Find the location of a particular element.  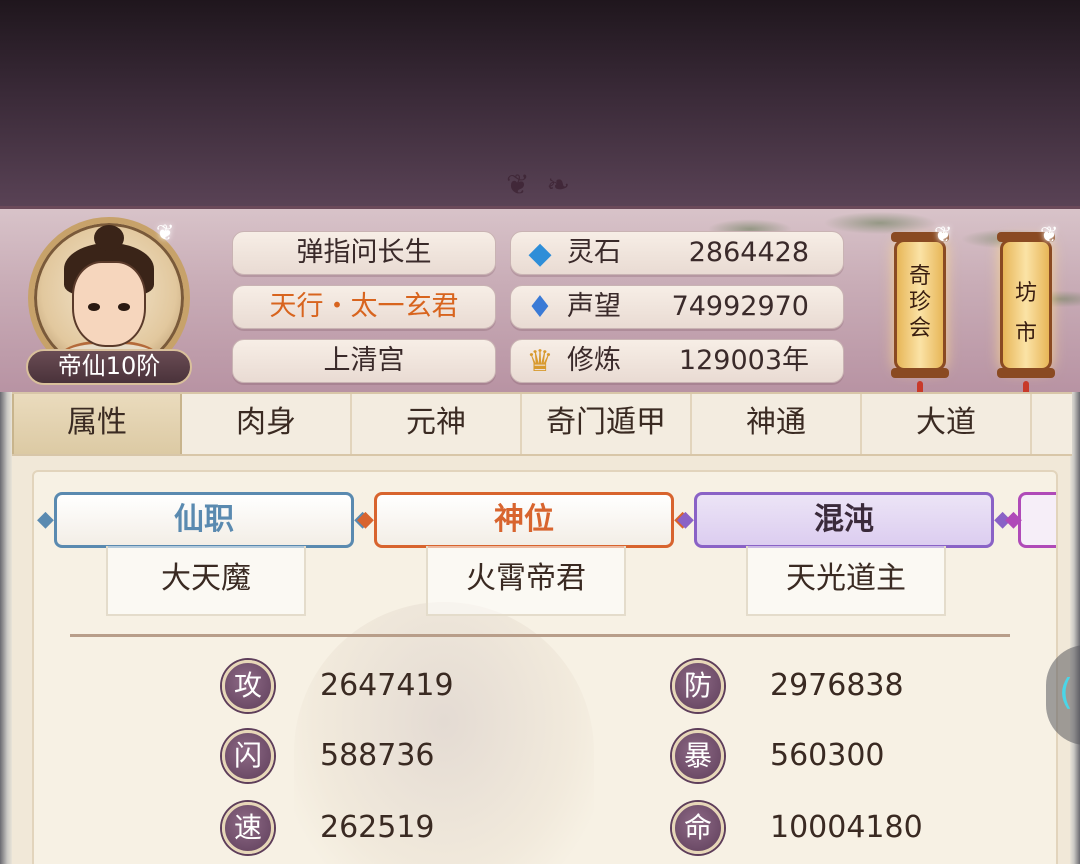

attribute-value: 2647419 is located at coordinates (387, 685).